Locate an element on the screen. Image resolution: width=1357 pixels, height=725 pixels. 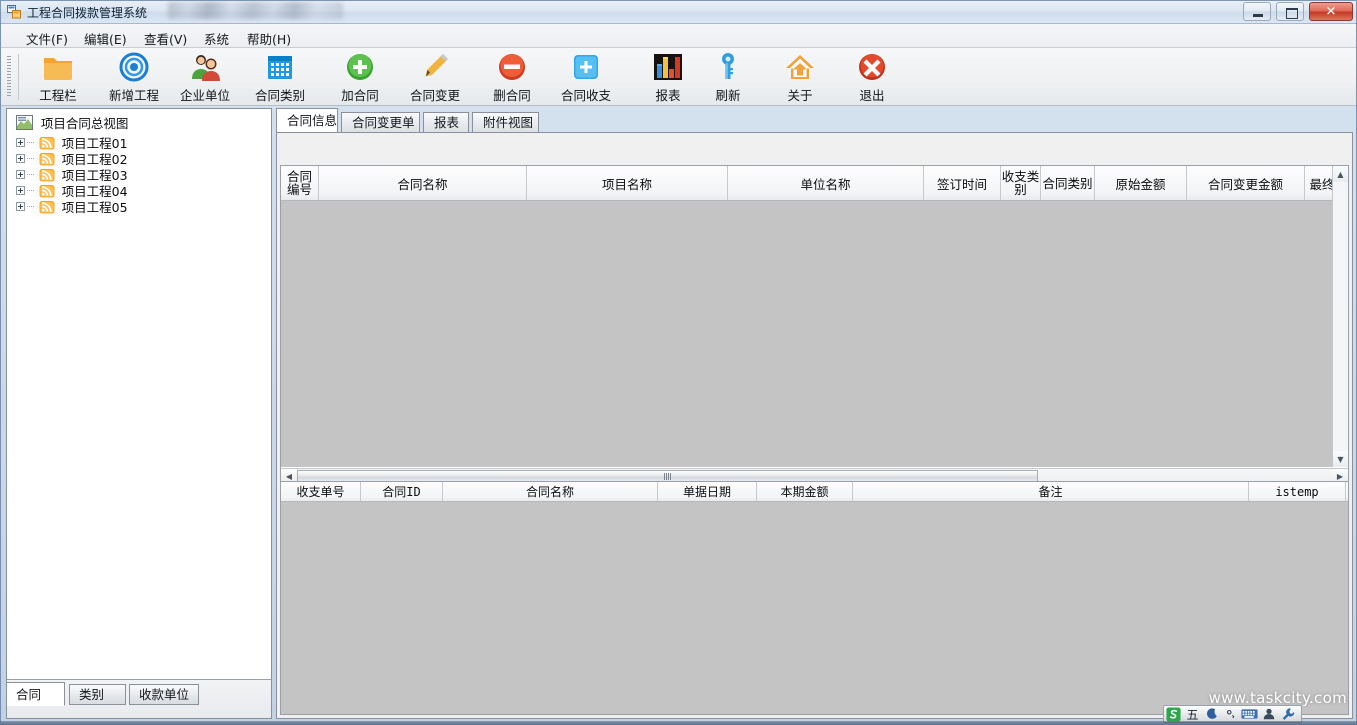
column-header-payment-no: 收支单号 is located at coordinates (321, 491).